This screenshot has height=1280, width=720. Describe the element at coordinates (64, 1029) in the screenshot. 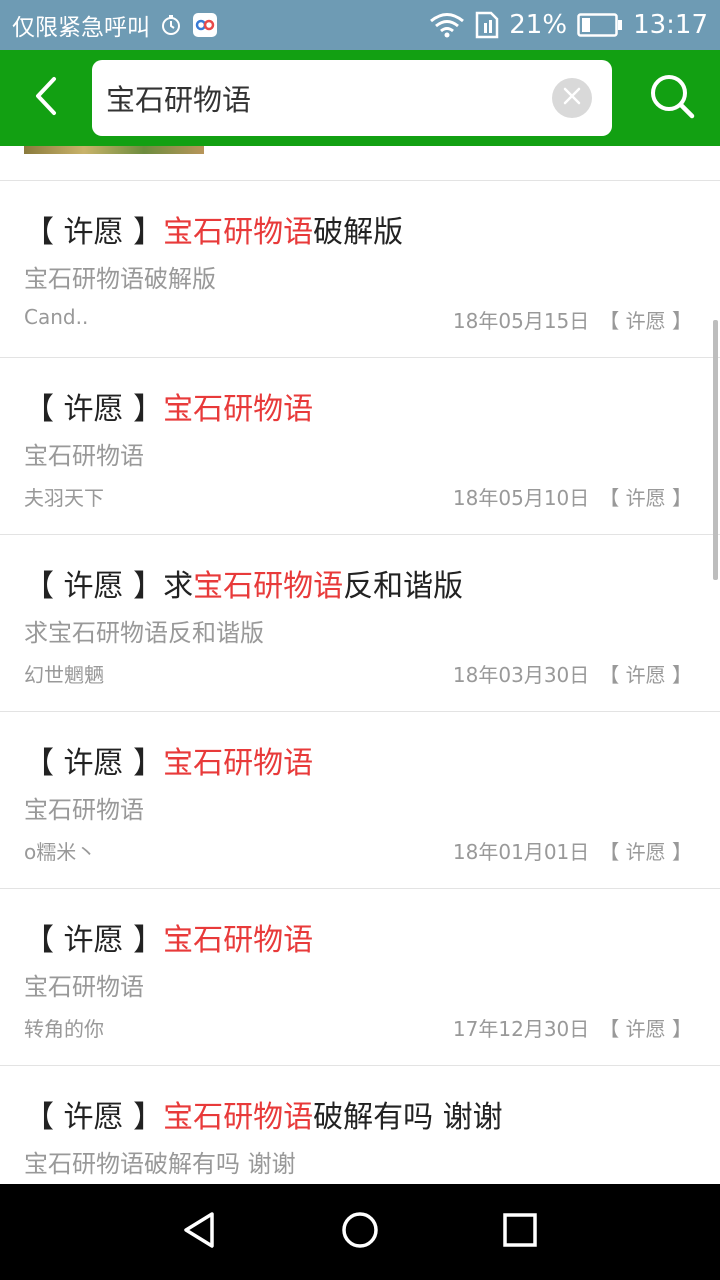

I see `item-author: 转角的你` at that location.